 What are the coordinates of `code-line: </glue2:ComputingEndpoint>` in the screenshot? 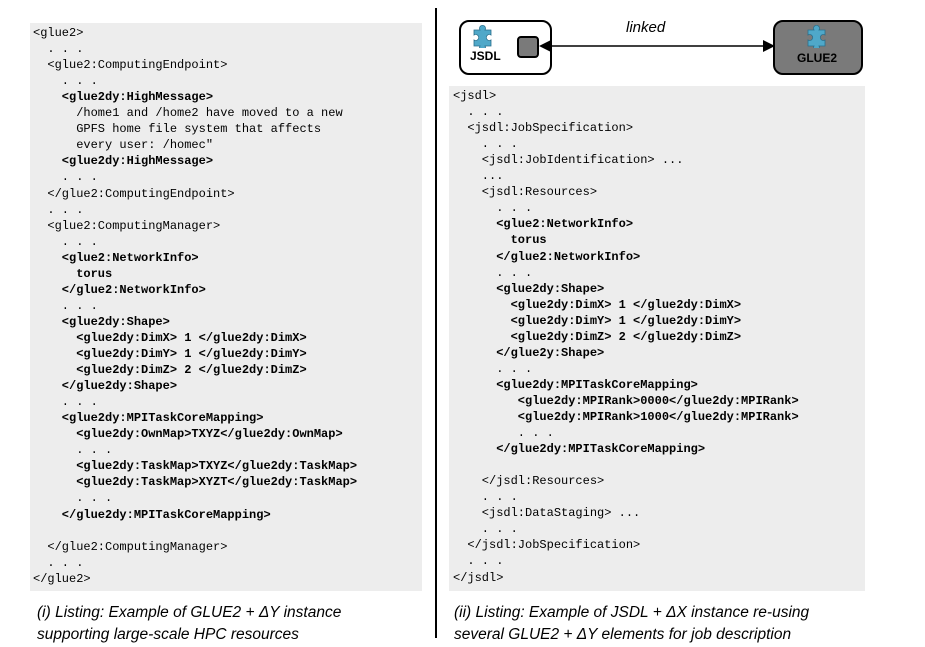 It's located at (134, 193).